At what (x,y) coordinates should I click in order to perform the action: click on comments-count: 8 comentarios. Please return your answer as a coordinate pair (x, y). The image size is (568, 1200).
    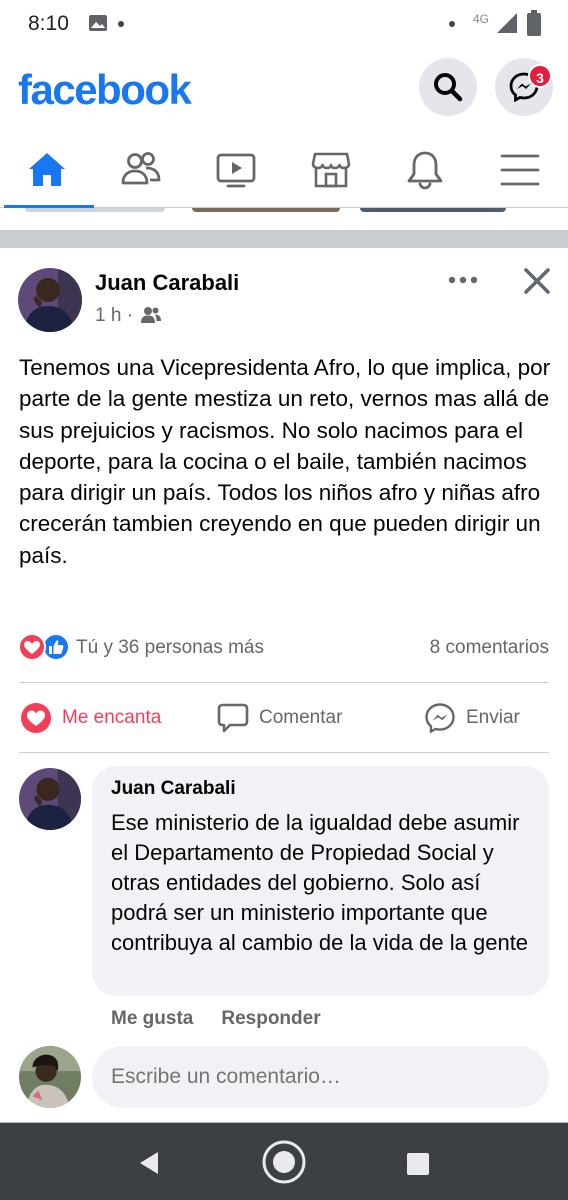
    Looking at the image, I should click on (489, 648).